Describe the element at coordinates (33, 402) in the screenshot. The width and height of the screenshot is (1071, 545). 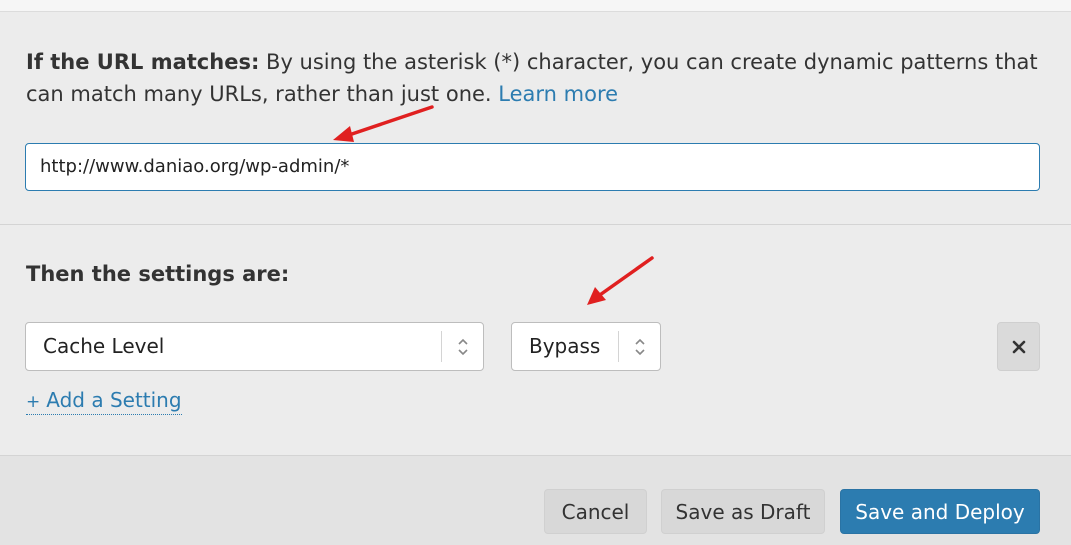
I see `plus-icon: +` at that location.